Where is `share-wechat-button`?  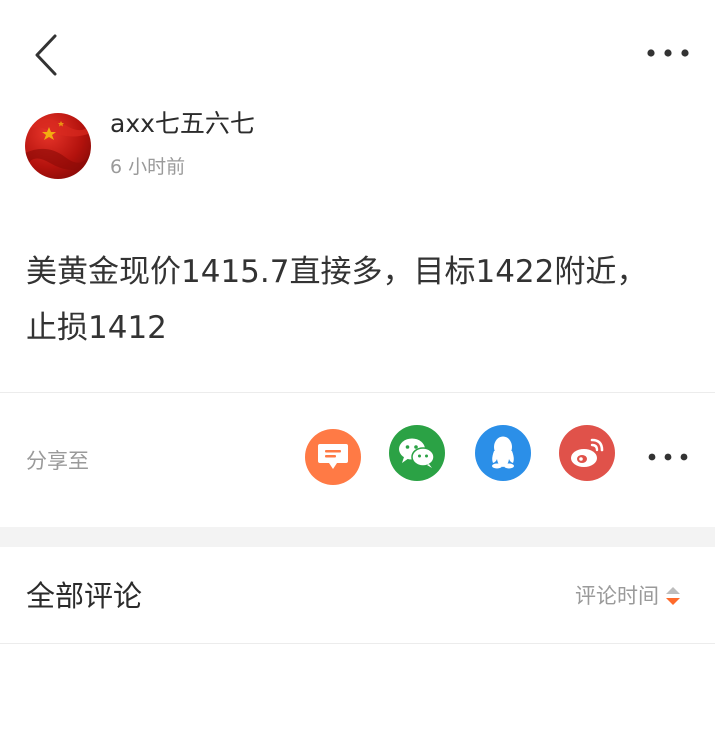 share-wechat-button is located at coordinates (417, 453).